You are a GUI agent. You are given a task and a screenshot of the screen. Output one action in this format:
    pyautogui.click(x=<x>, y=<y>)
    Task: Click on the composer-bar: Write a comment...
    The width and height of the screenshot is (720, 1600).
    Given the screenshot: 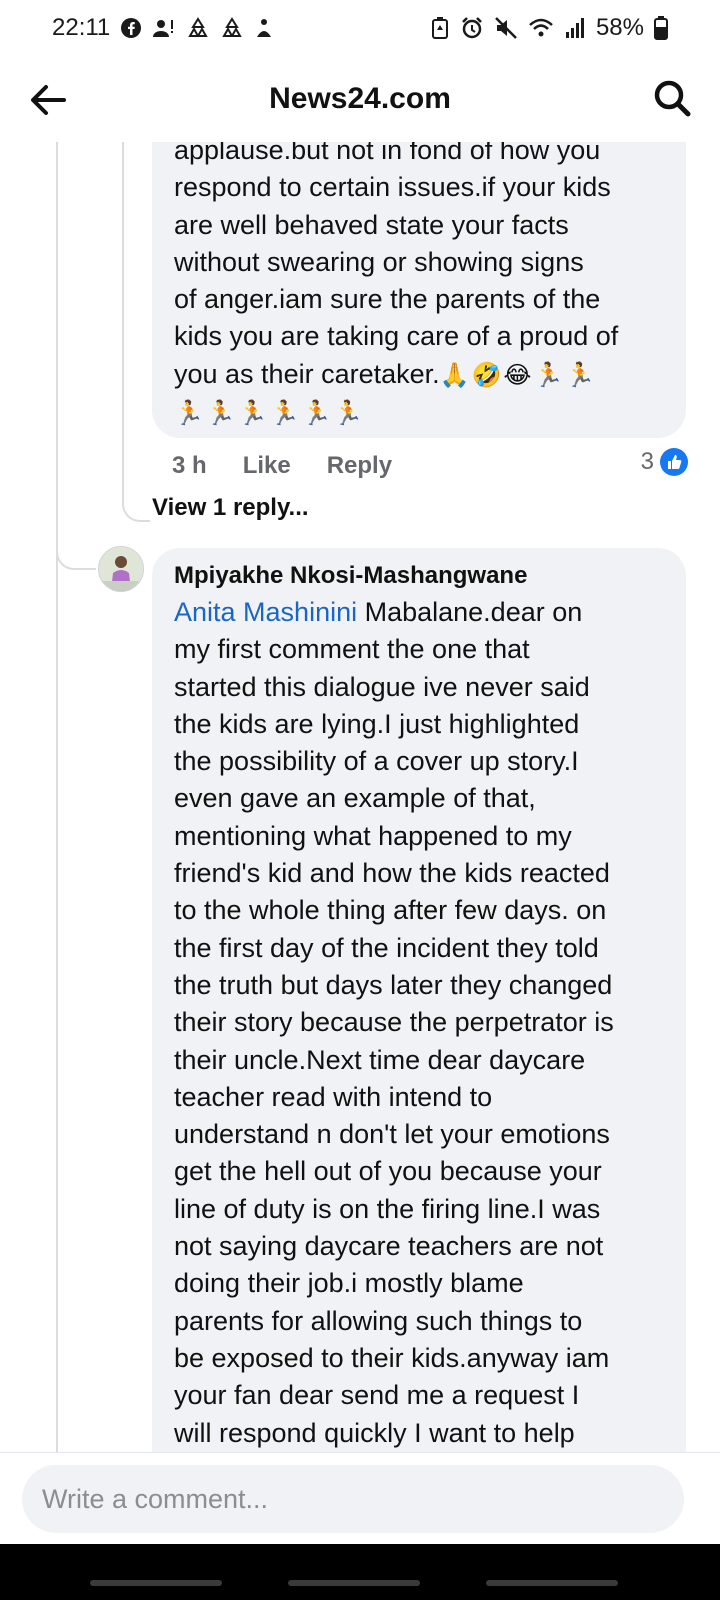 What is the action you would take?
    pyautogui.click(x=360, y=1498)
    